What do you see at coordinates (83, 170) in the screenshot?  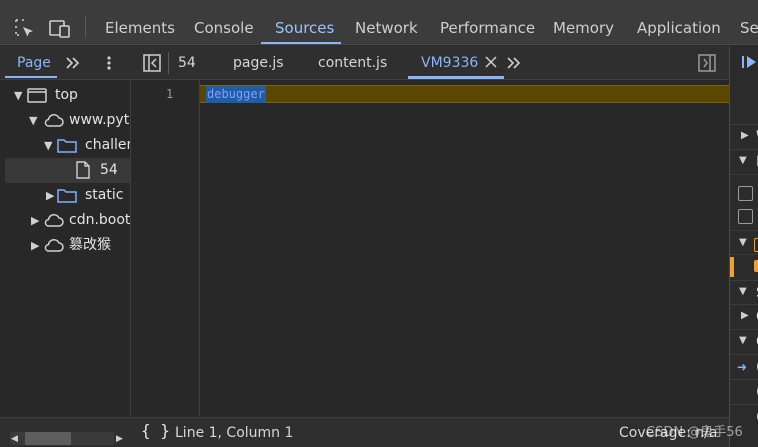 I see `file-icon` at bounding box center [83, 170].